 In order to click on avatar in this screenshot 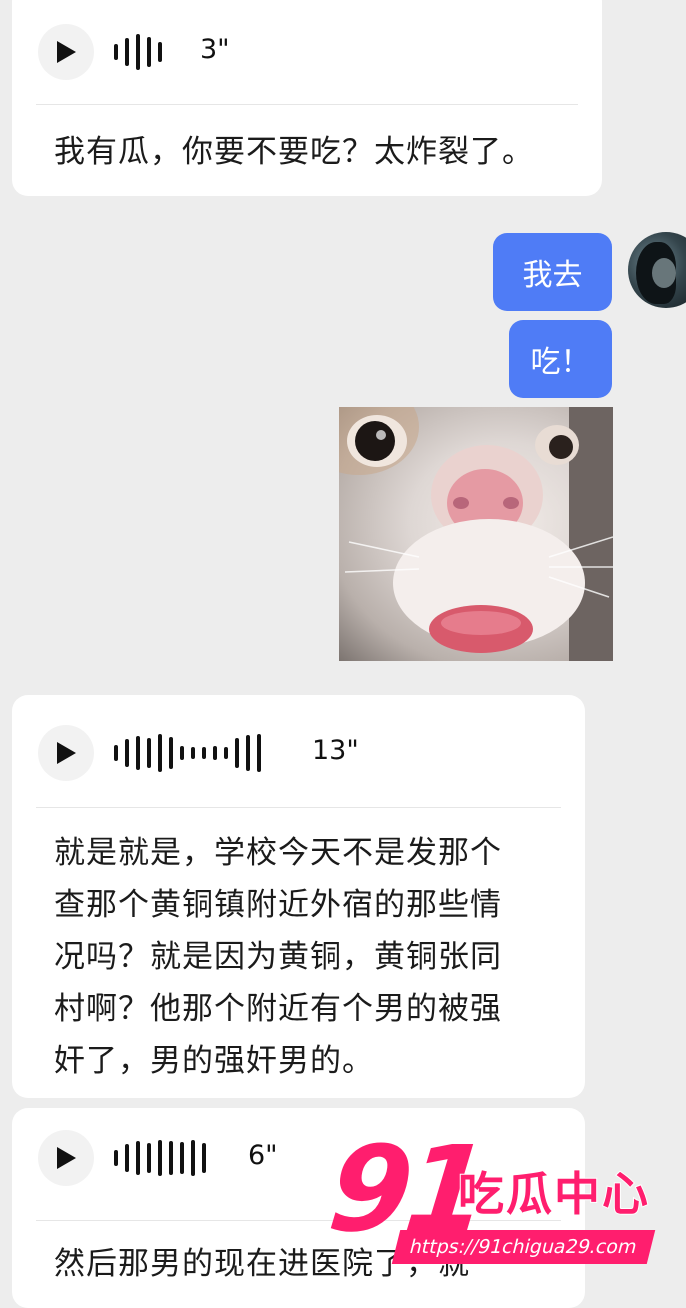, I will do `click(657, 270)`.